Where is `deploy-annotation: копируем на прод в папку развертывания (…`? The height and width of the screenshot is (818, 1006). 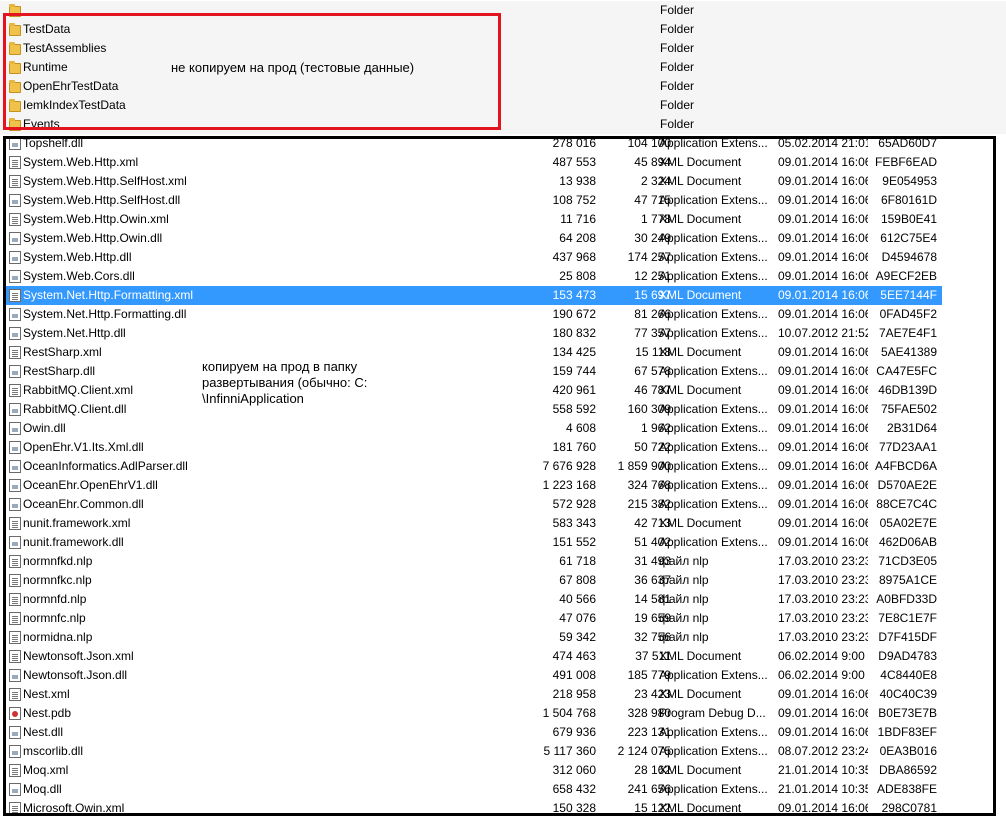
deploy-annotation: копируем на прод в папку развертывания (… is located at coordinates (285, 382).